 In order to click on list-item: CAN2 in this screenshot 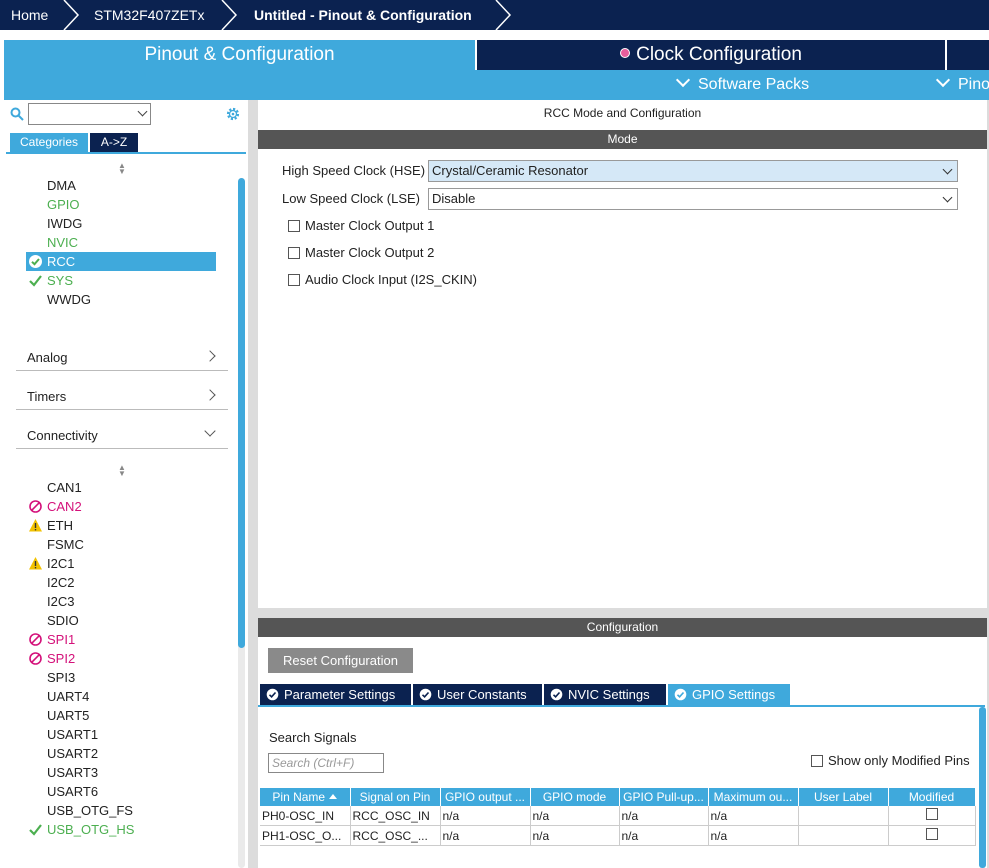, I will do `click(121, 506)`.